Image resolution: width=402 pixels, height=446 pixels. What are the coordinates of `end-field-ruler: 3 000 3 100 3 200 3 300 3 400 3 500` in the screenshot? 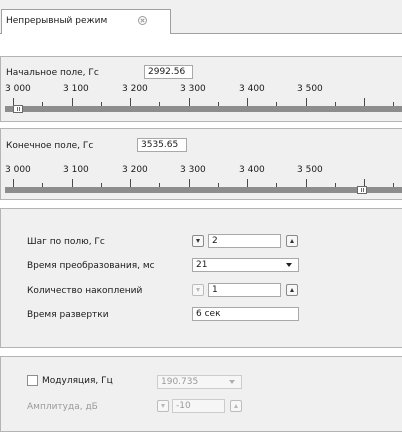 It's located at (203, 182).